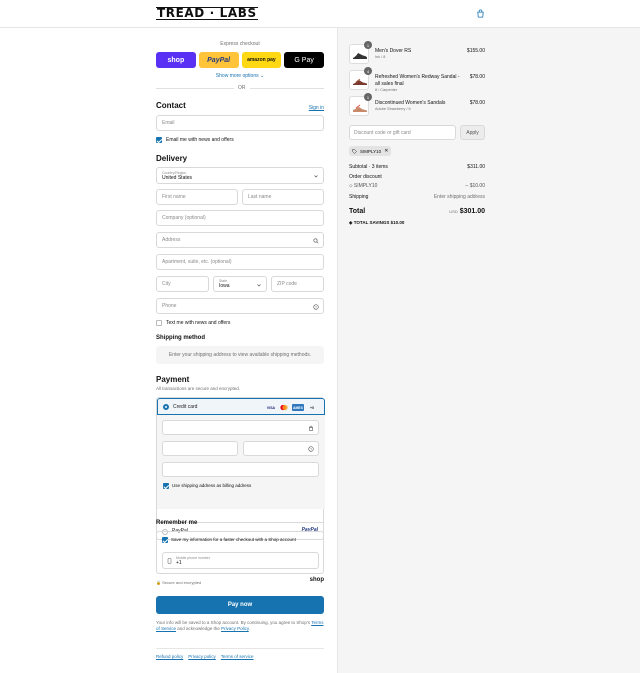 This screenshot has height=673, width=640. I want to click on paypal-button: PayPal, so click(218, 60).